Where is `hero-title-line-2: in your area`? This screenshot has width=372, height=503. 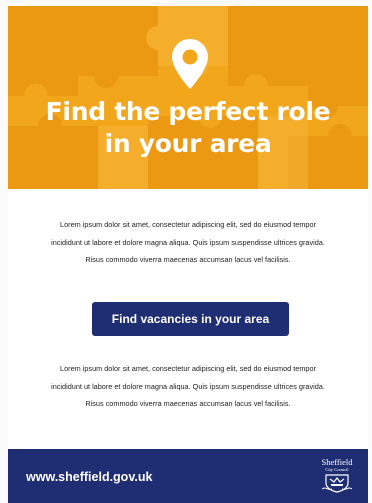
hero-title-line-2: in your area is located at coordinates (188, 143).